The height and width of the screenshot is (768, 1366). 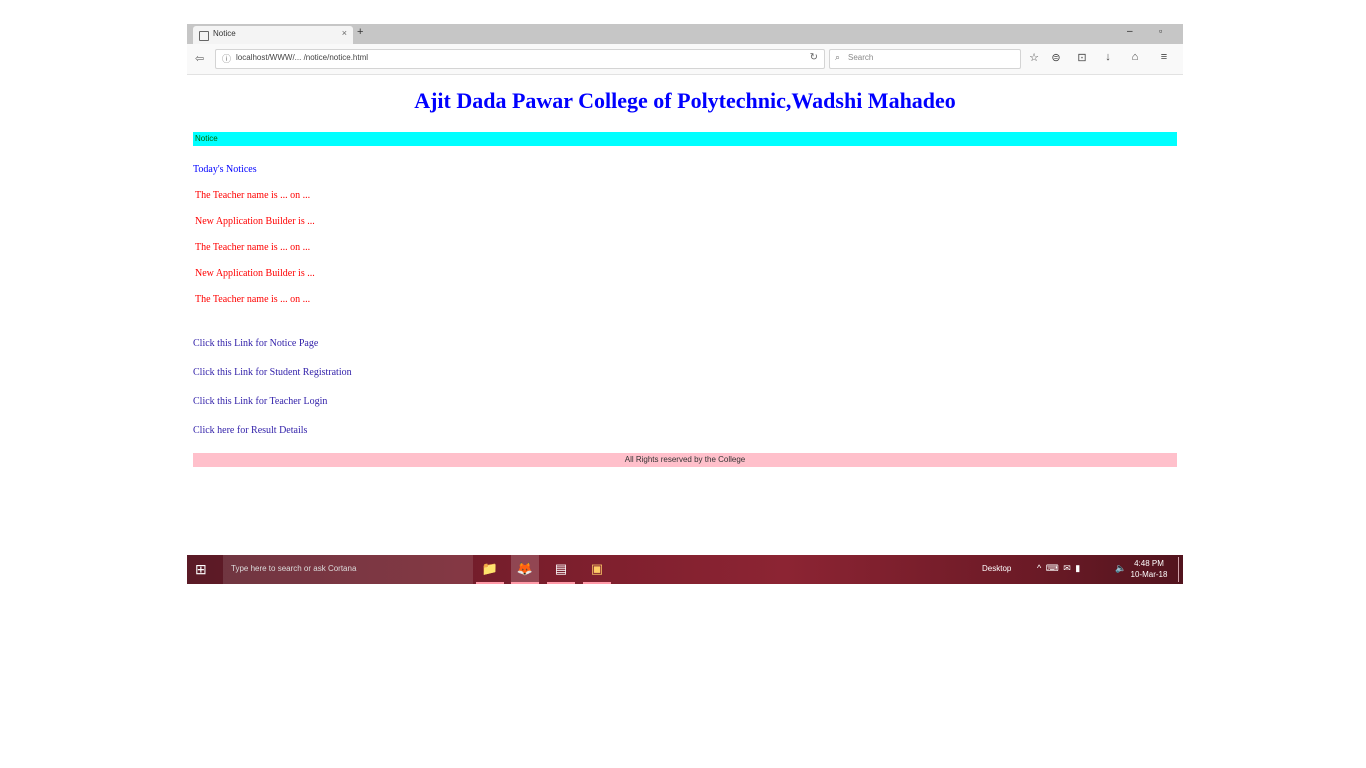 I want to click on browser-search-input: ⌕ Search, so click(x=925, y=59).